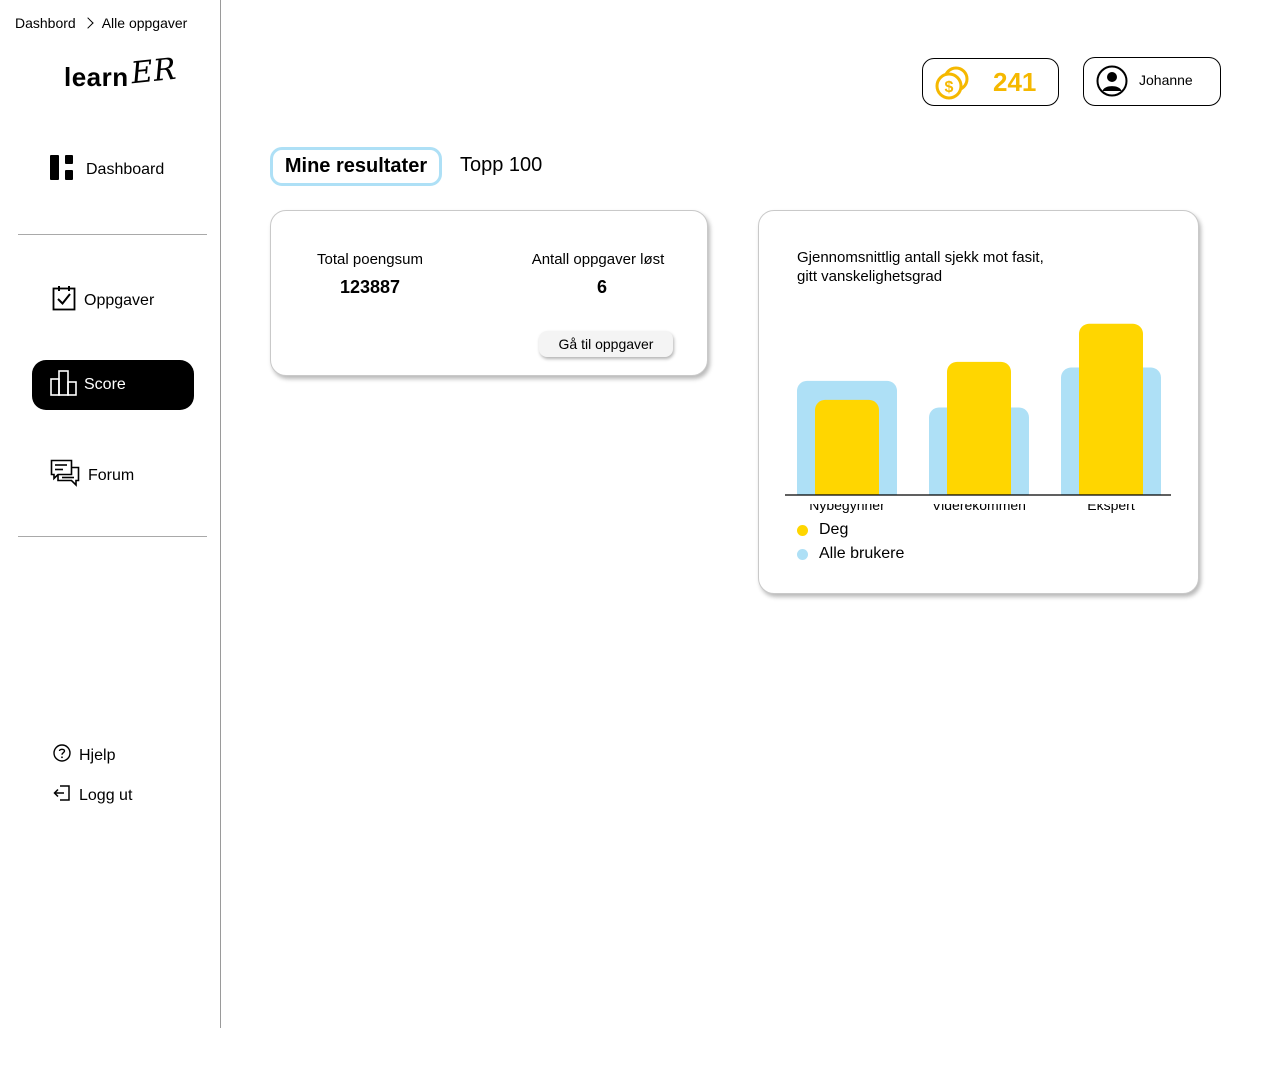 The height and width of the screenshot is (1081, 1280). I want to click on avatar-icon, so click(1112, 83).